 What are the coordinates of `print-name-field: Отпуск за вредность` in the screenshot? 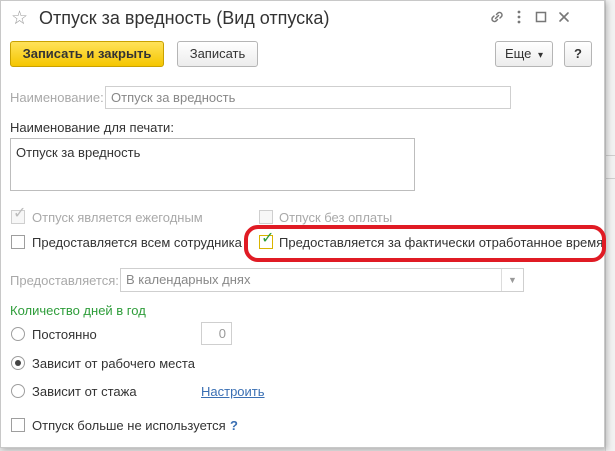 It's located at (212, 164).